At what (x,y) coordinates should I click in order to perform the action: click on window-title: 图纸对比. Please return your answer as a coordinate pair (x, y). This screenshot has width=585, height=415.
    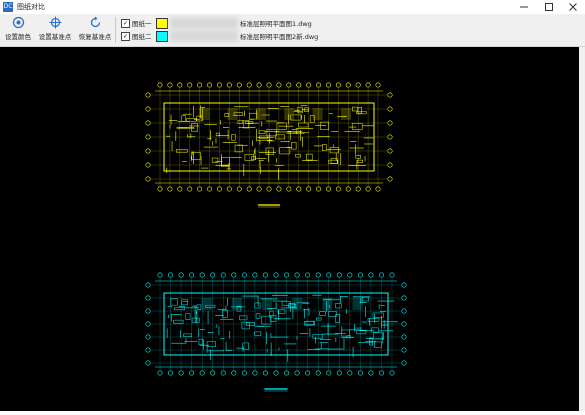
    Looking at the image, I should click on (31, 7).